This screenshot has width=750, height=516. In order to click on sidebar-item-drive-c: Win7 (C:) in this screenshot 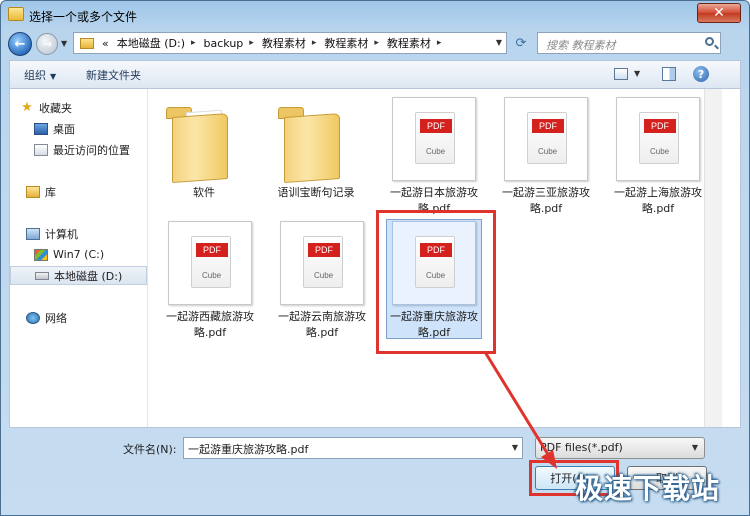, I will do `click(89, 254)`.